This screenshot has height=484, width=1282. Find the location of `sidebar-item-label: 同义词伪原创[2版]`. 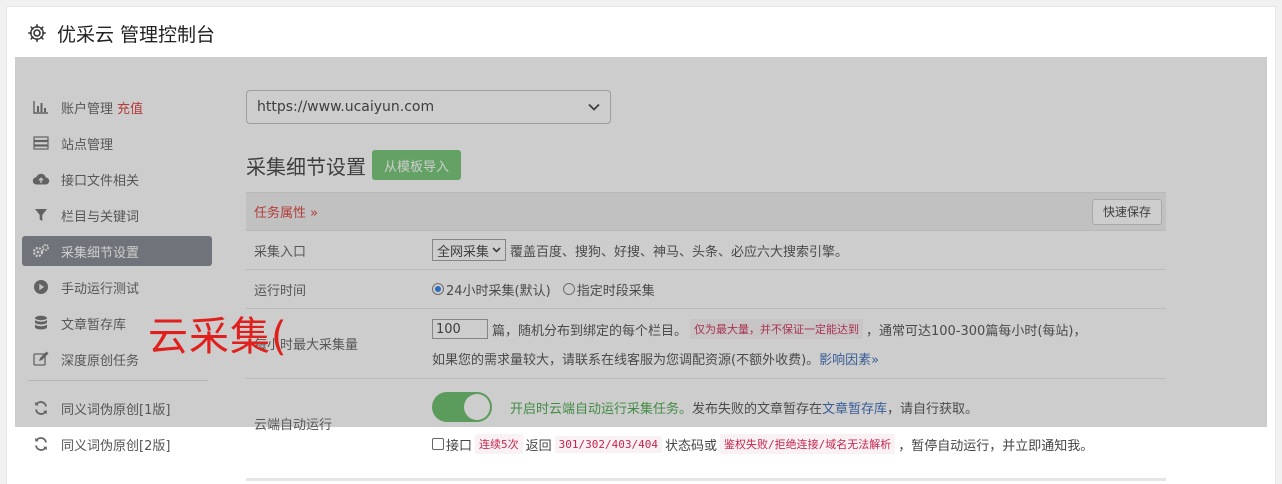

sidebar-item-label: 同义词伪原创[2版] is located at coordinates (116, 446).